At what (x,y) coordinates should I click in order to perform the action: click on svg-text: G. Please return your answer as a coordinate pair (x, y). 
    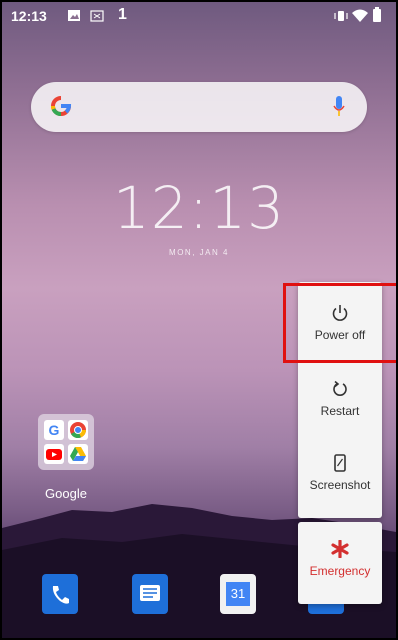
    Looking at the image, I should click on (54, 430).